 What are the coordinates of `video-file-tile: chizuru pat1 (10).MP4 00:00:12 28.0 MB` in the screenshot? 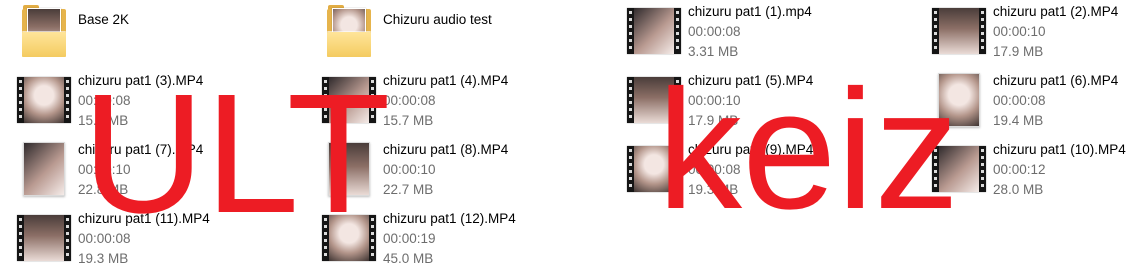 It's located at (1031, 174).